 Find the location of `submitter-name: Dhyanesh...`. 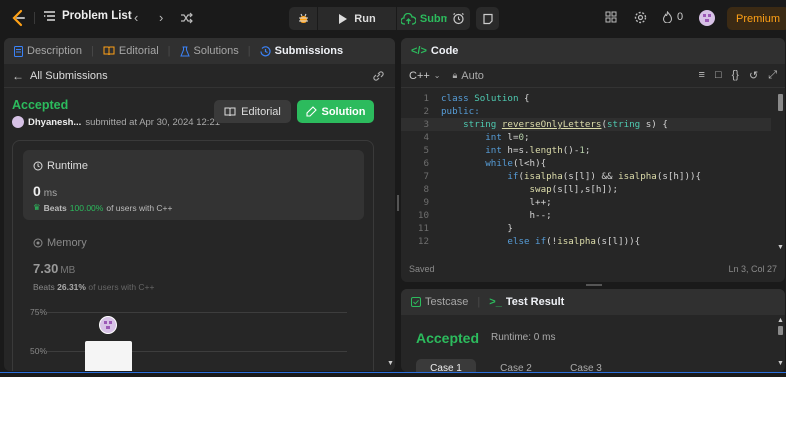

submitter-name: Dhyanesh... is located at coordinates (54, 122).